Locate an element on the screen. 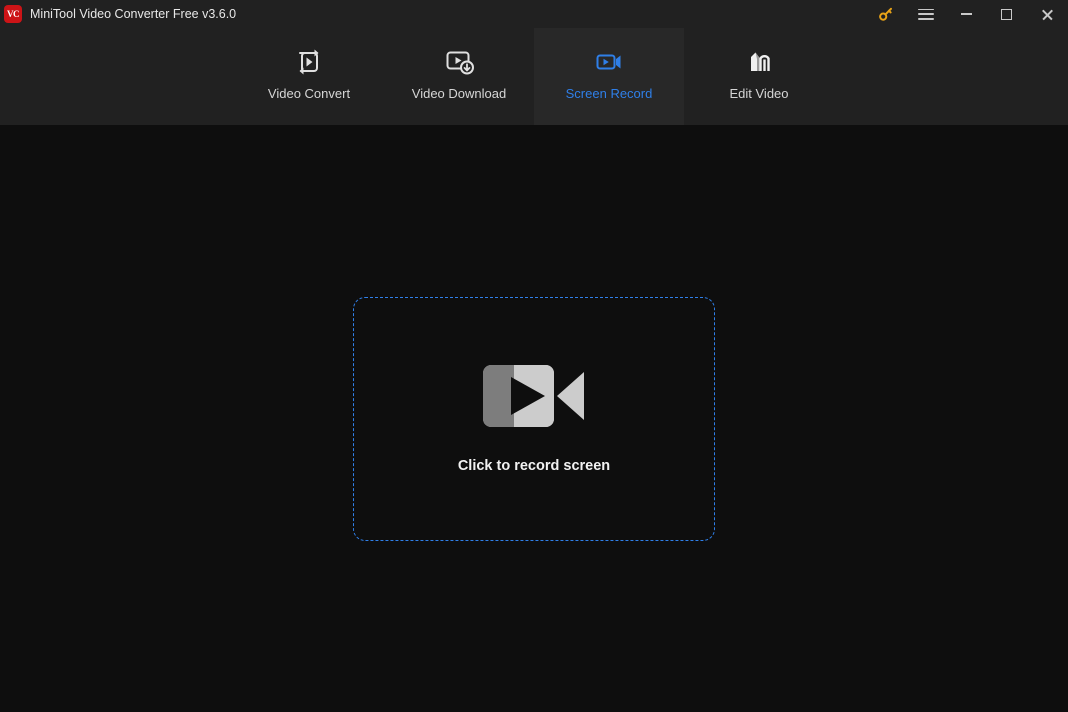 This screenshot has height=712, width=1068. app-title: MiniTool Video Converter Free v3.6.0 is located at coordinates (133, 14).